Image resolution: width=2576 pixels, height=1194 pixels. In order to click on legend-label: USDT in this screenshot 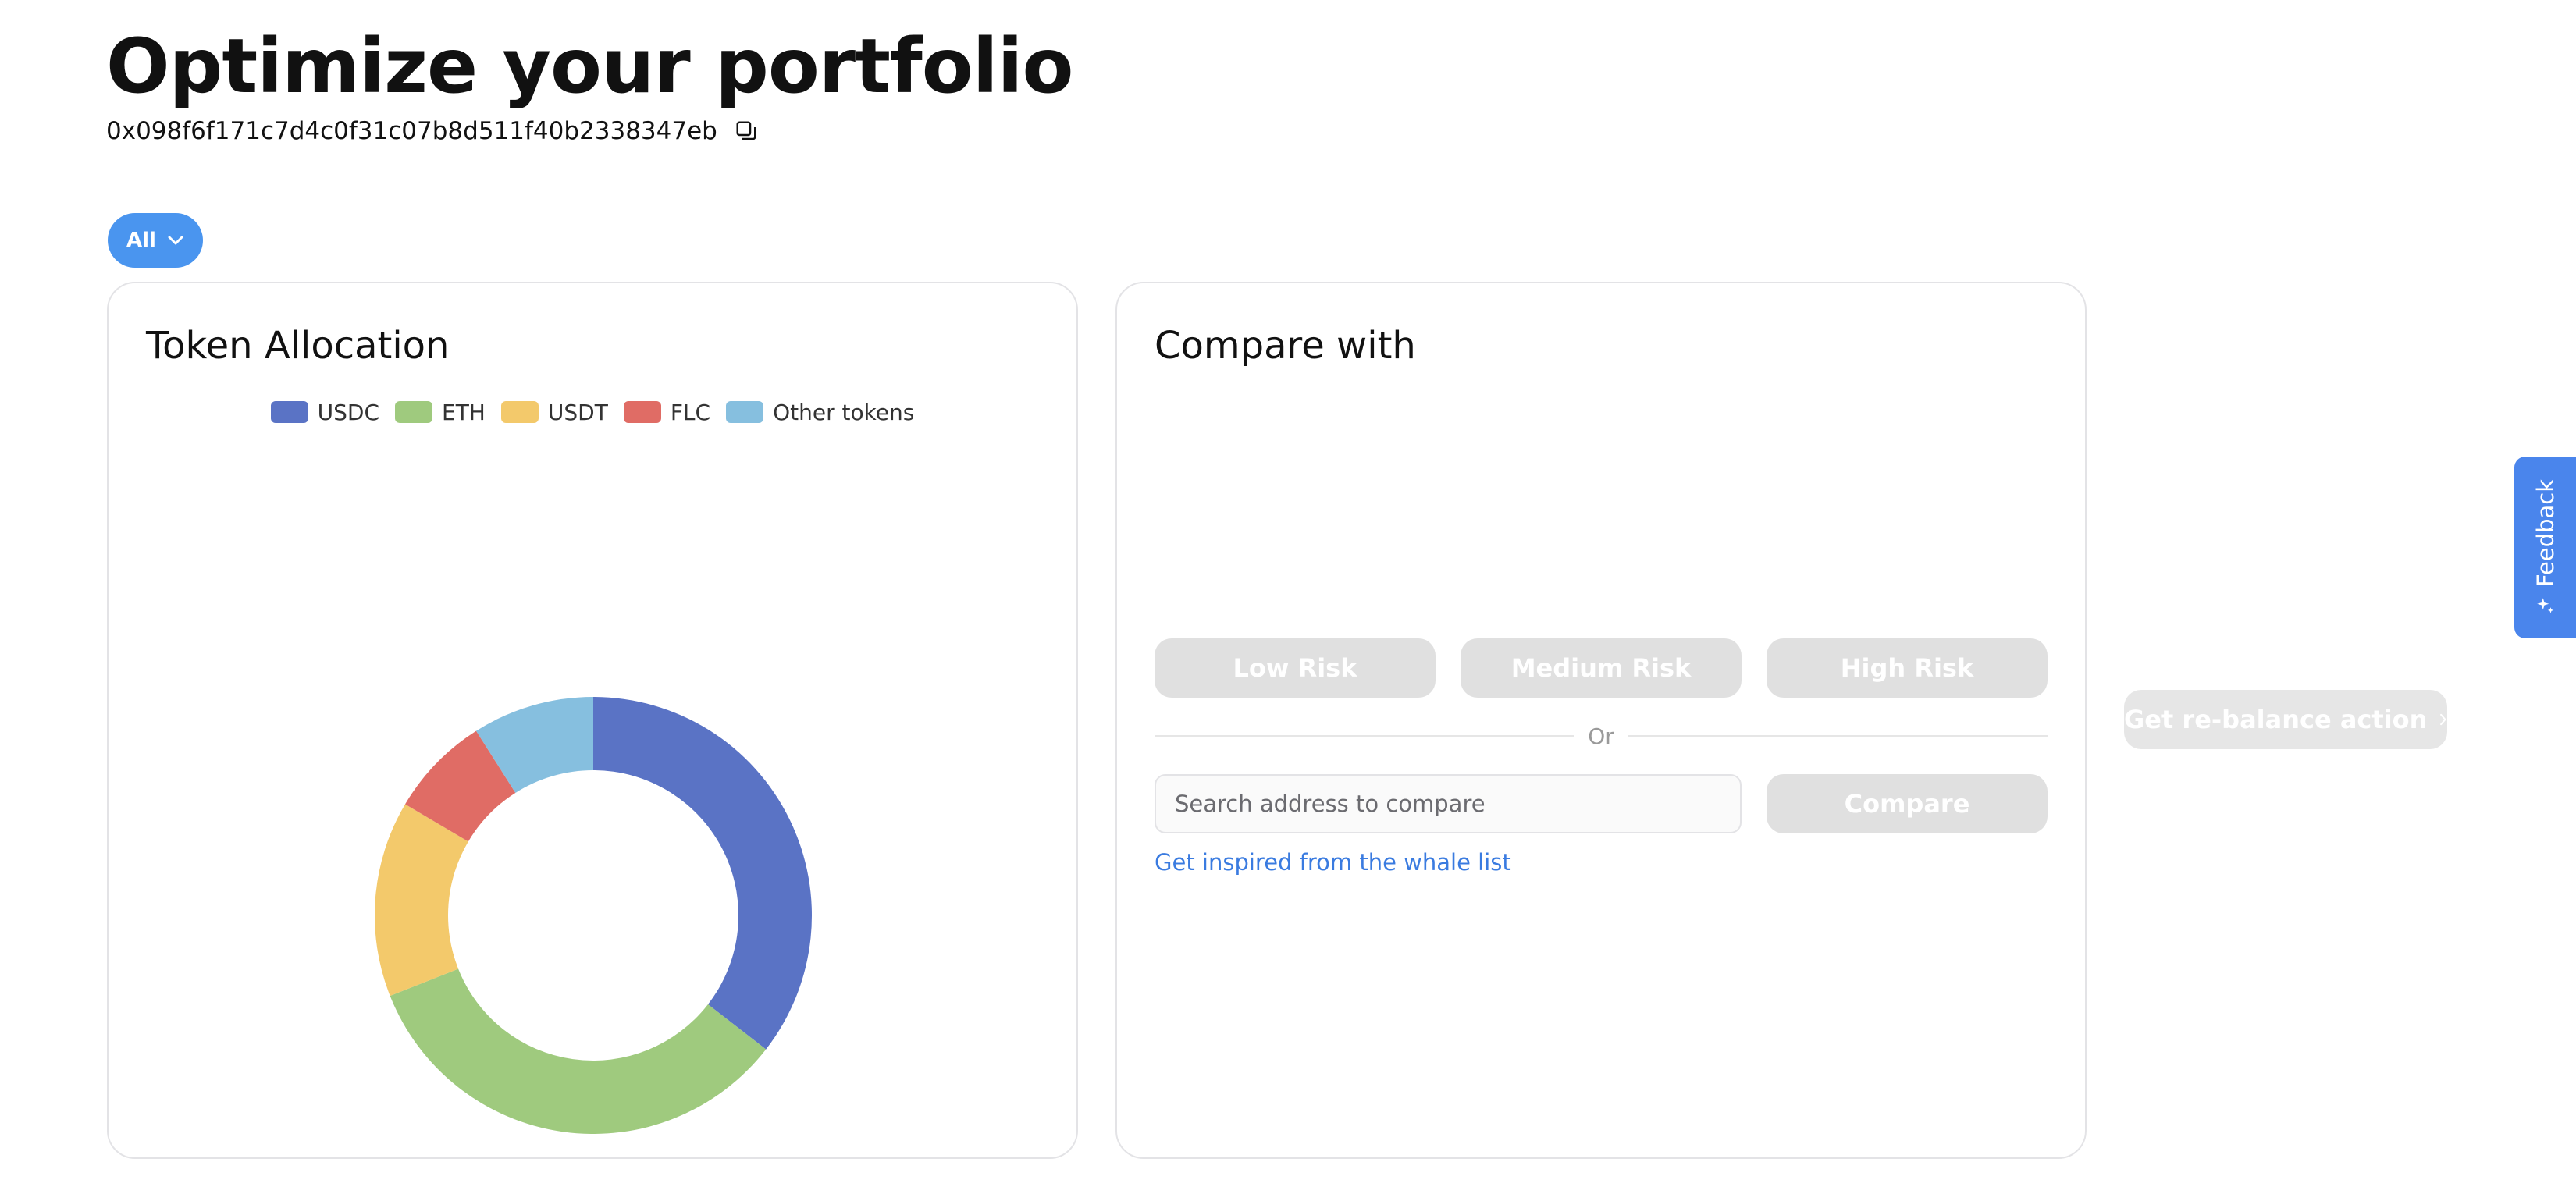, I will do `click(577, 412)`.